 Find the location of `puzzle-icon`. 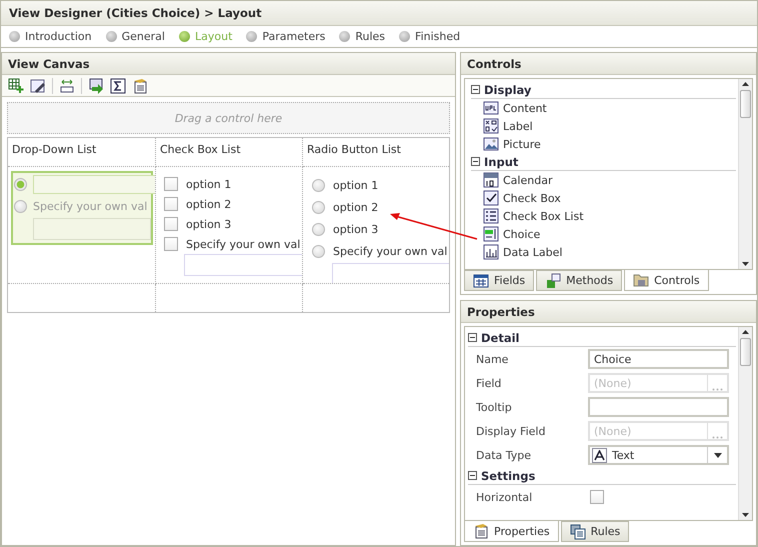

puzzle-icon is located at coordinates (553, 280).